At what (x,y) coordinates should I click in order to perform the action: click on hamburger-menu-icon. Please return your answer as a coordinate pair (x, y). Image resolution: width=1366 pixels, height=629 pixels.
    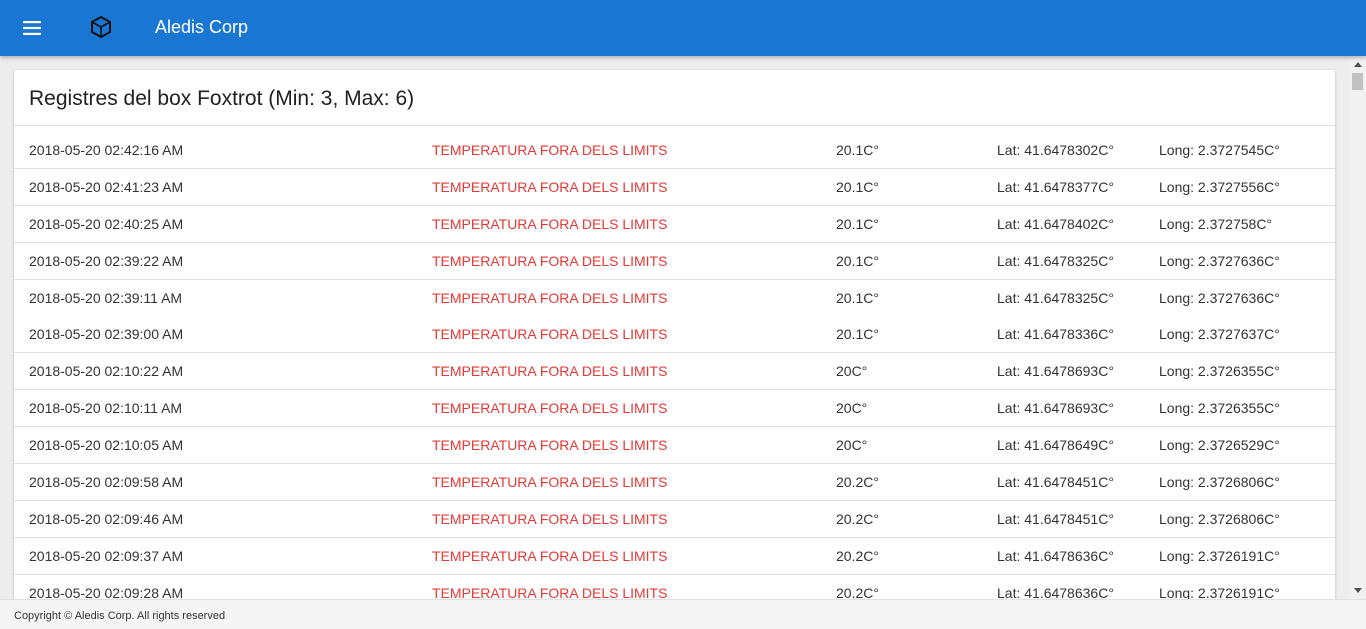
    Looking at the image, I should click on (32, 28).